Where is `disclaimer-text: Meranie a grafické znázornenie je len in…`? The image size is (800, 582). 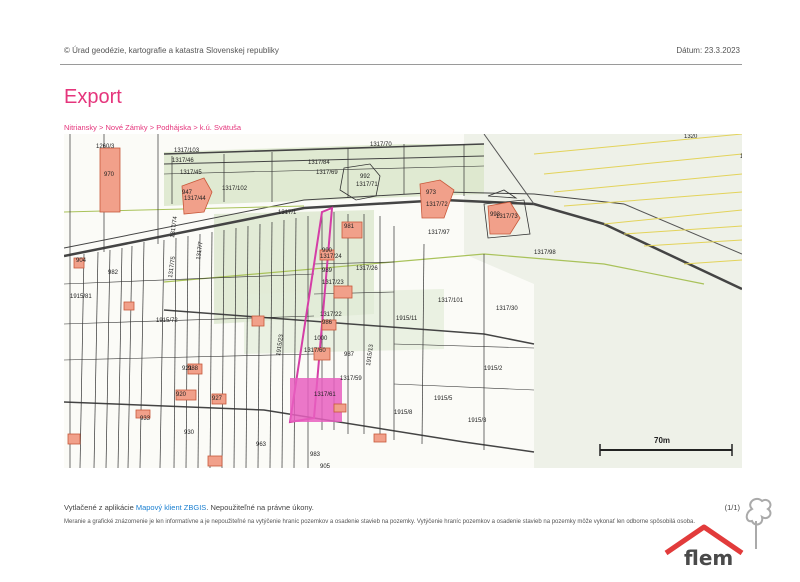
disclaimer-text: Meranie a grafické znázornenie je len in… is located at coordinates (380, 522).